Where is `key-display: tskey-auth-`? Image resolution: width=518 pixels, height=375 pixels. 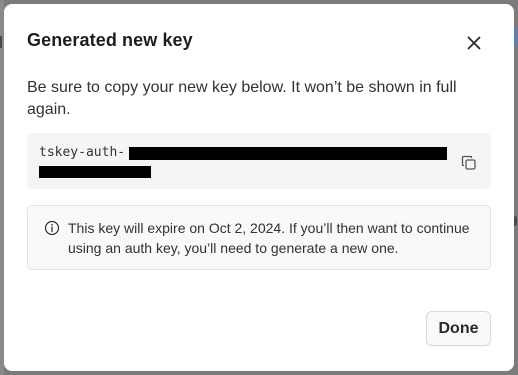 key-display: tskey-auth- is located at coordinates (259, 161).